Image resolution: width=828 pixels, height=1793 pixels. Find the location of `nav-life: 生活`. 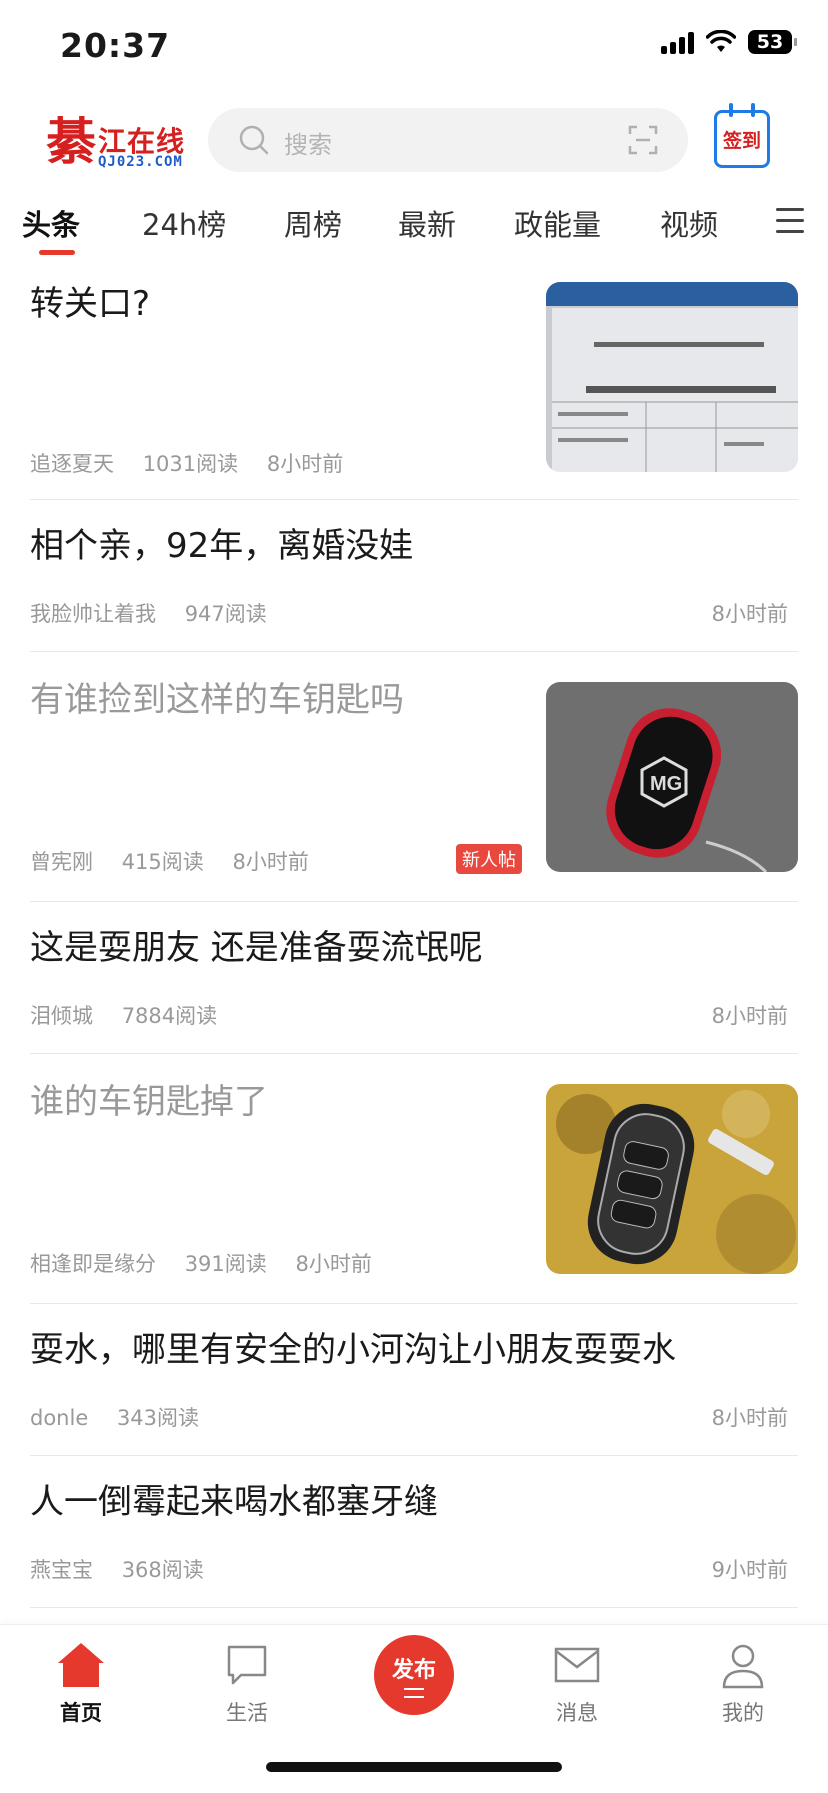

nav-life: 生活 is located at coordinates (247, 1686).